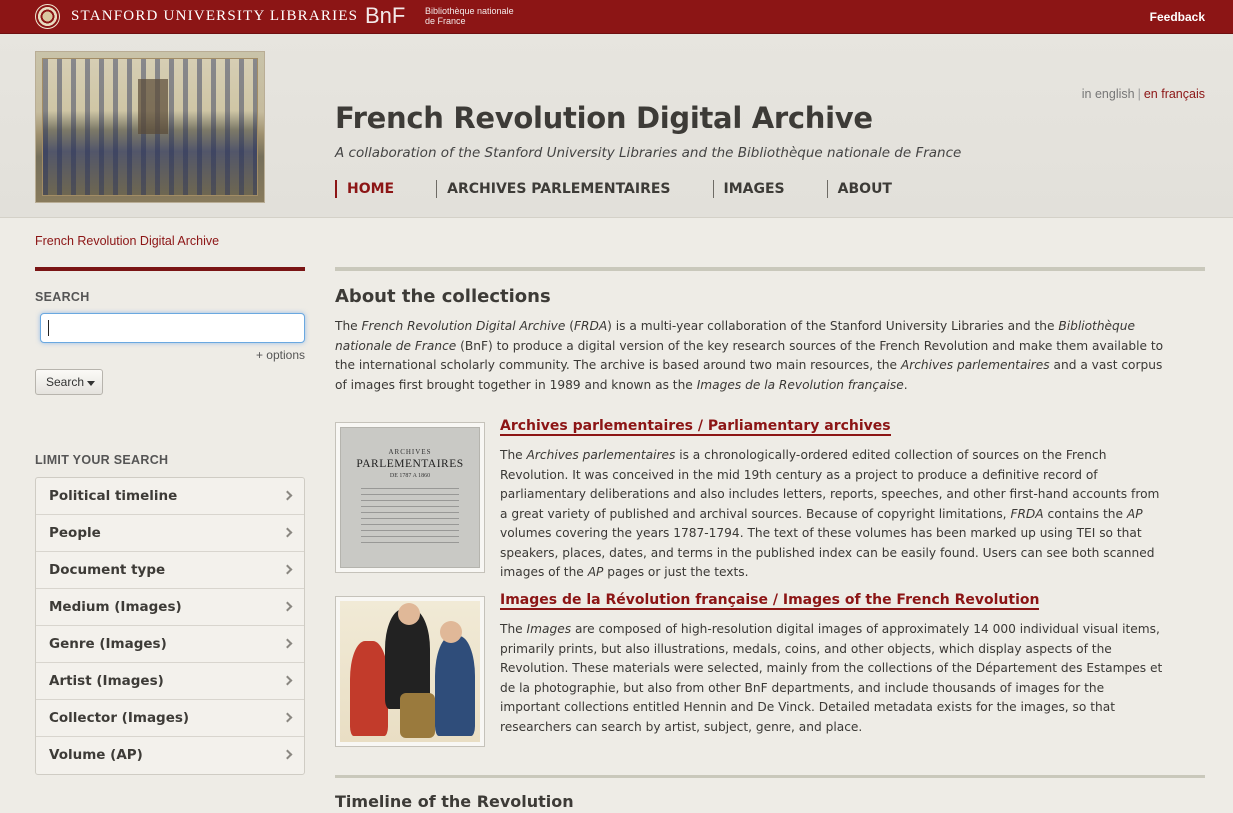 The height and width of the screenshot is (813, 1233). Describe the element at coordinates (549, 629) in the screenshot. I see `images-italic: Images` at that location.